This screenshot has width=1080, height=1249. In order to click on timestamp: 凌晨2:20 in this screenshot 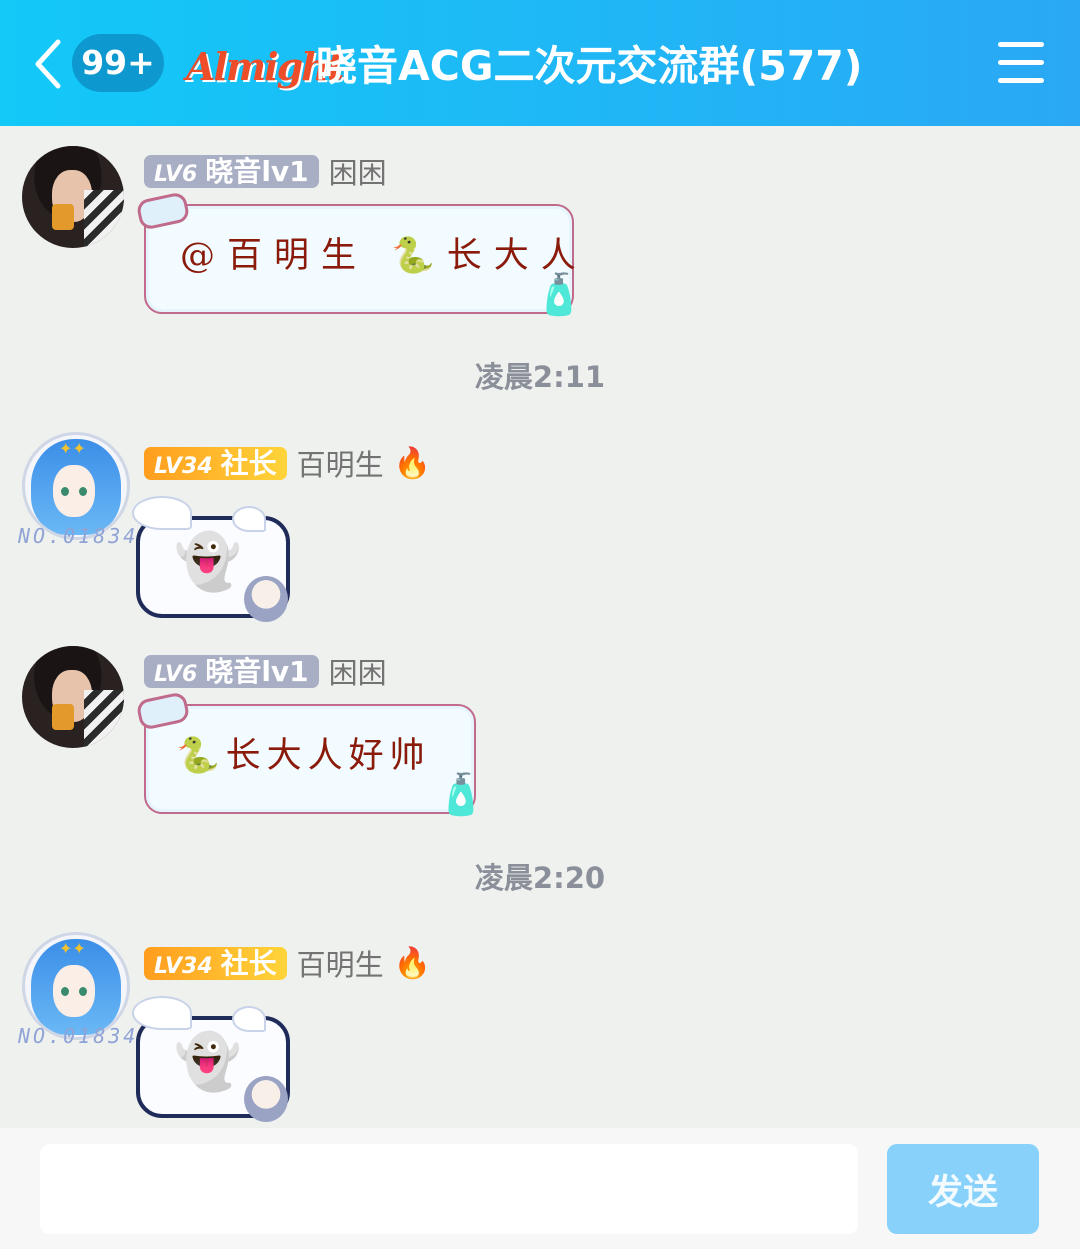, I will do `click(540, 878)`.